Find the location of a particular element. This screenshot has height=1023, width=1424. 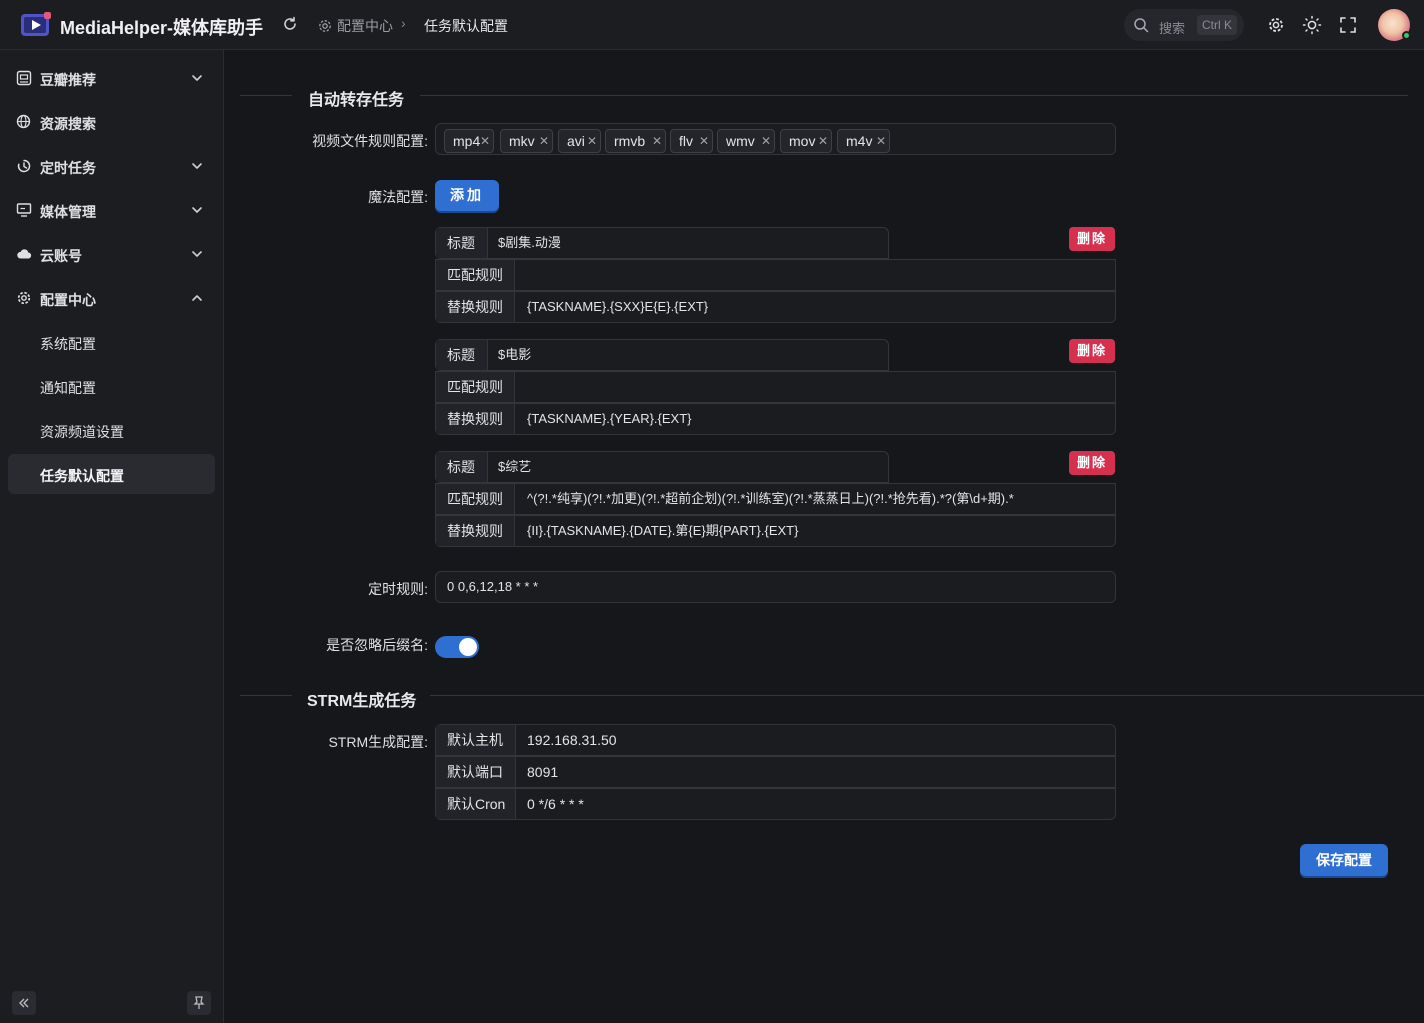

sidebar-item-douban: 豆瓣推荐 is located at coordinates (111, 78).